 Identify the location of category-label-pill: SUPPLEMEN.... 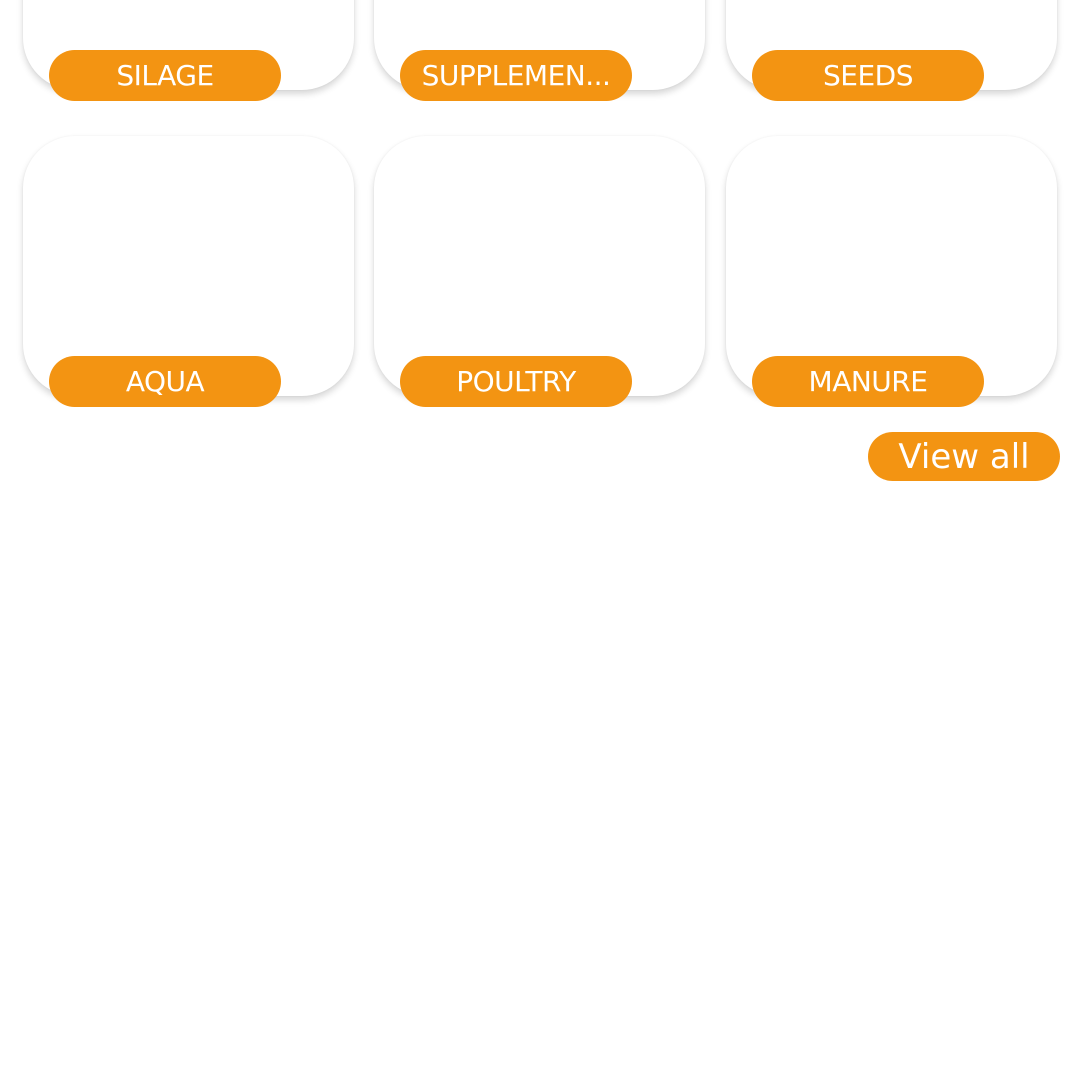
(516, 75).